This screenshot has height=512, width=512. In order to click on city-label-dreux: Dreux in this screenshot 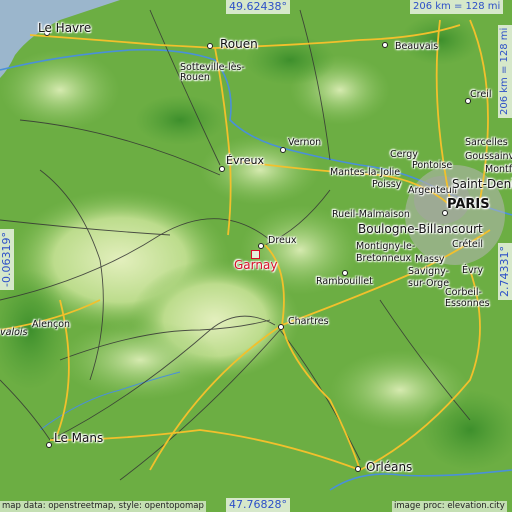, I will do `click(282, 240)`.